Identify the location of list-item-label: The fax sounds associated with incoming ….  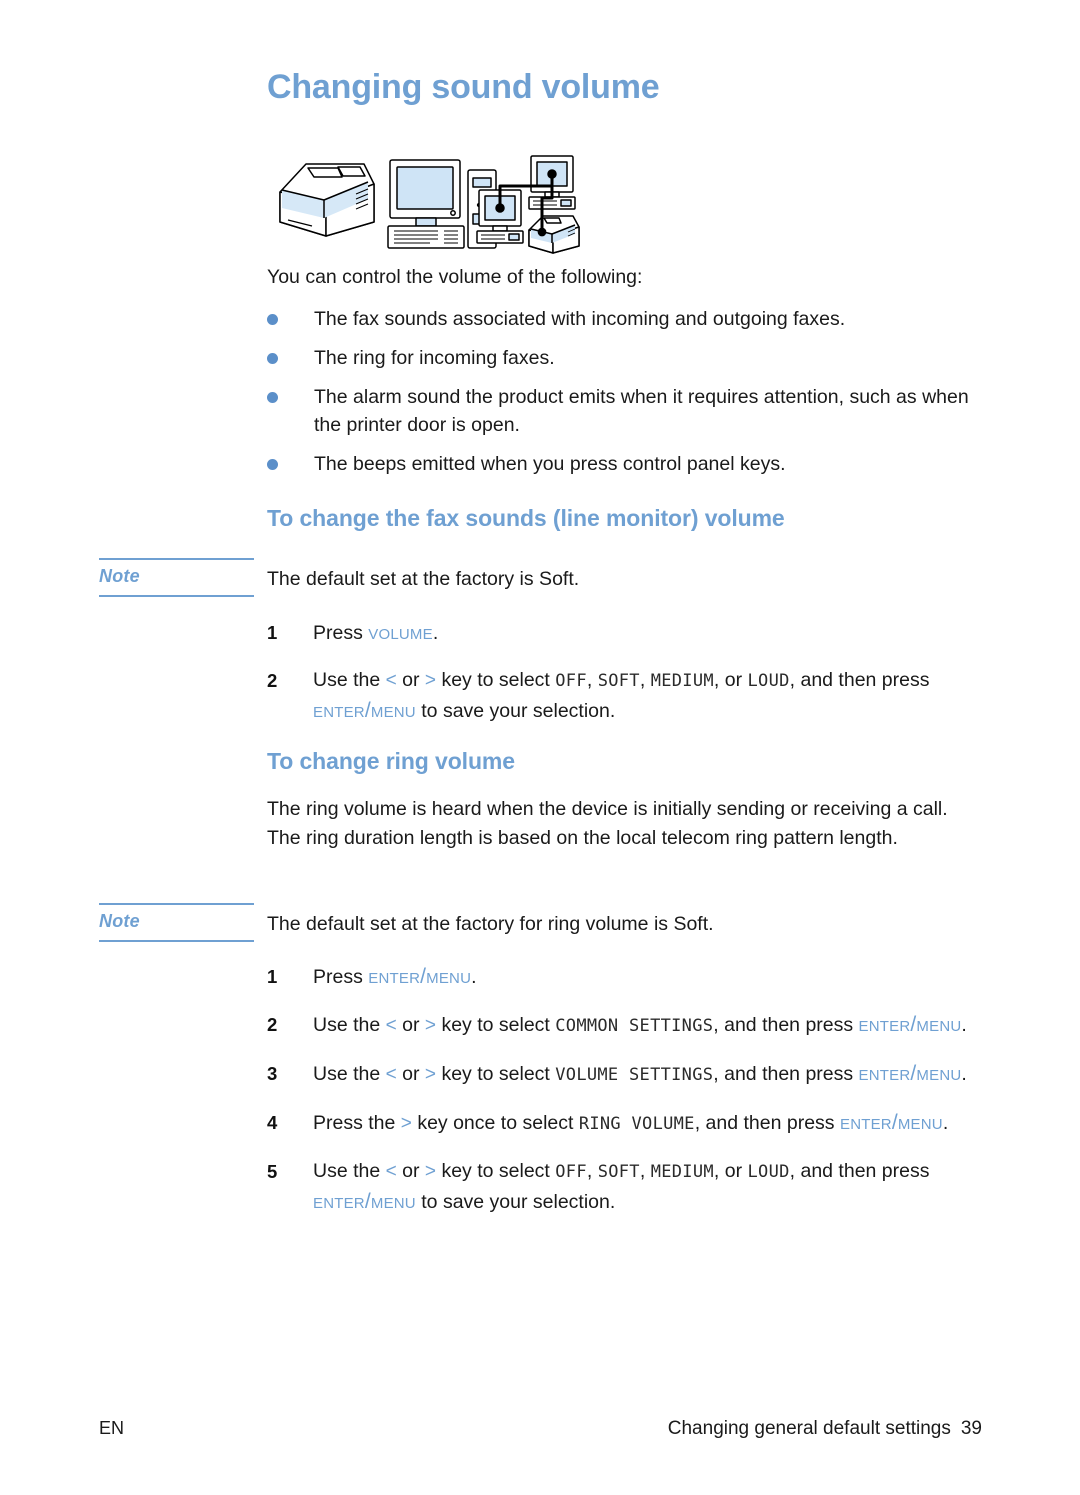
(580, 319).